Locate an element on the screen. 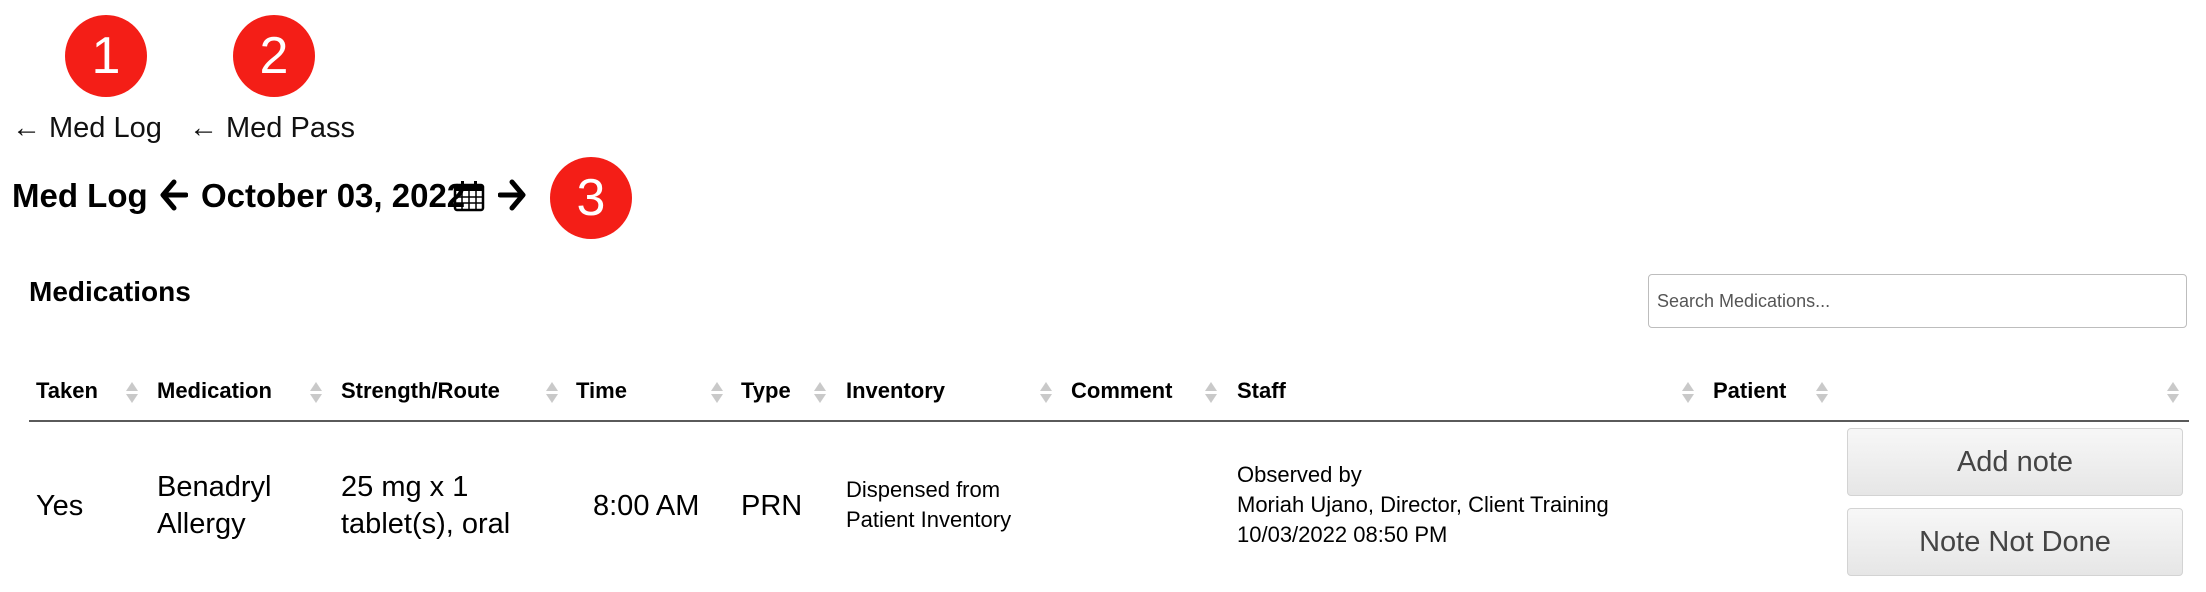  previous-day-button is located at coordinates (174, 197).